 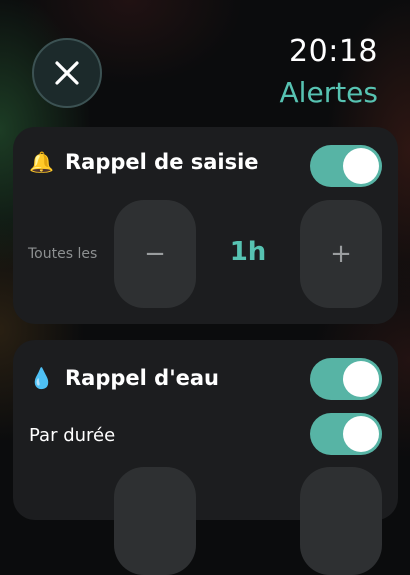 What do you see at coordinates (333, 51) in the screenshot?
I see `clock-time: 20:18` at bounding box center [333, 51].